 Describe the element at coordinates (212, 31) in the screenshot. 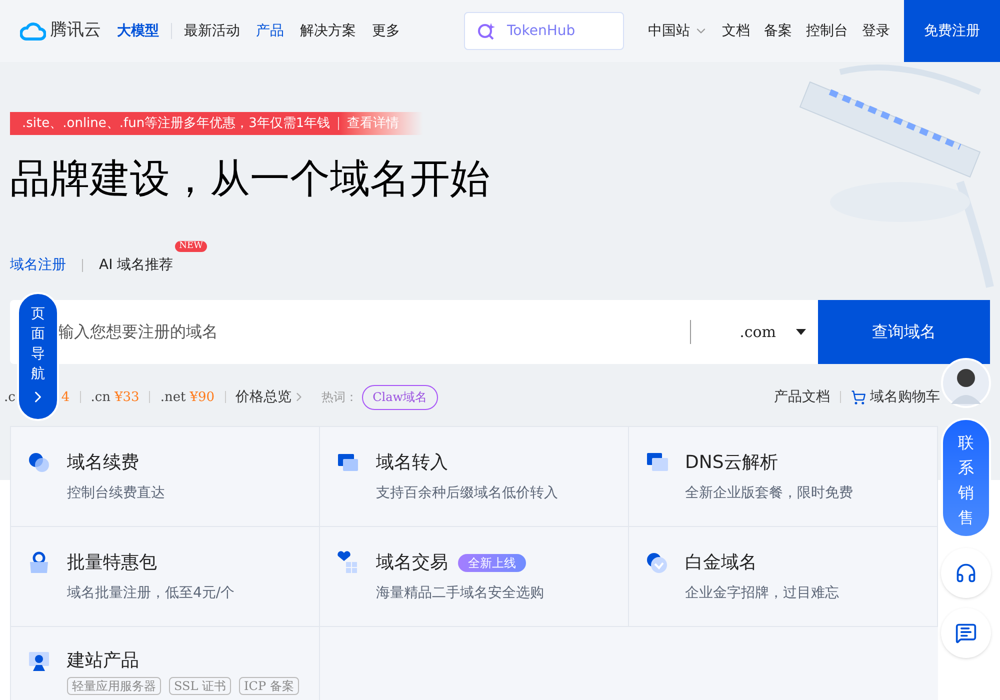

I see `nav-link: 最新活动` at that location.